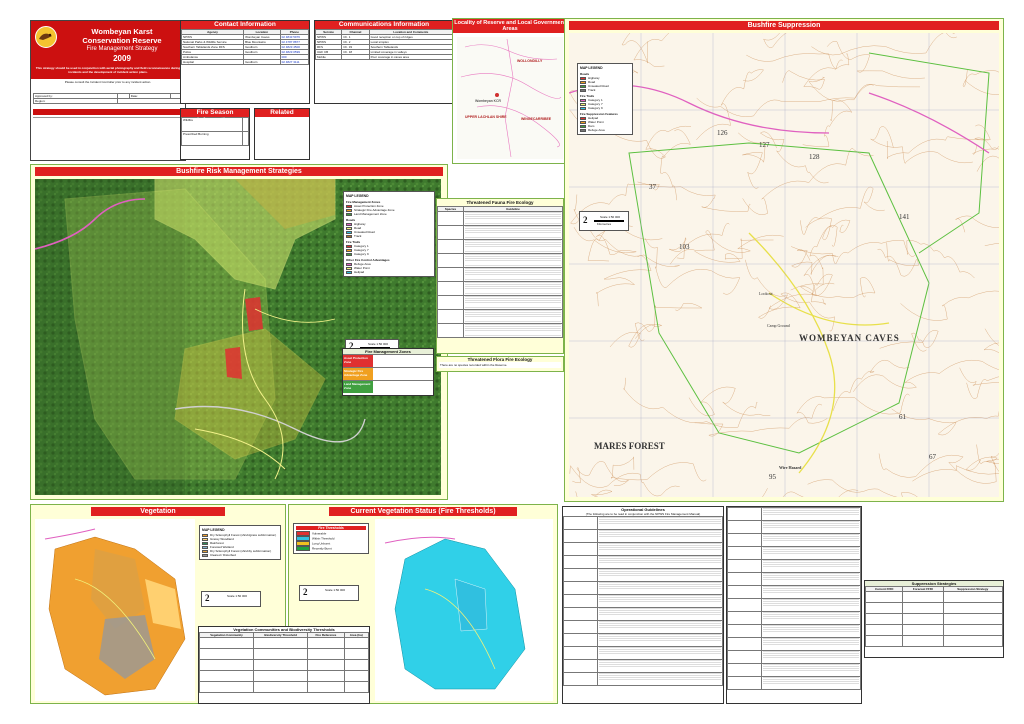 Image resolution: width=1024 pixels, height=724 pixels. Describe the element at coordinates (158, 511) in the screenshot. I see `vegetation-title: Vegetation` at that location.